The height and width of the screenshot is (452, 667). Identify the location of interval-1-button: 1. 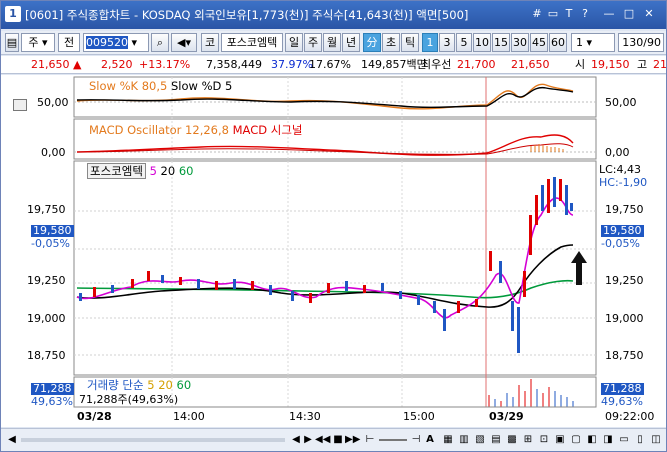
(430, 42).